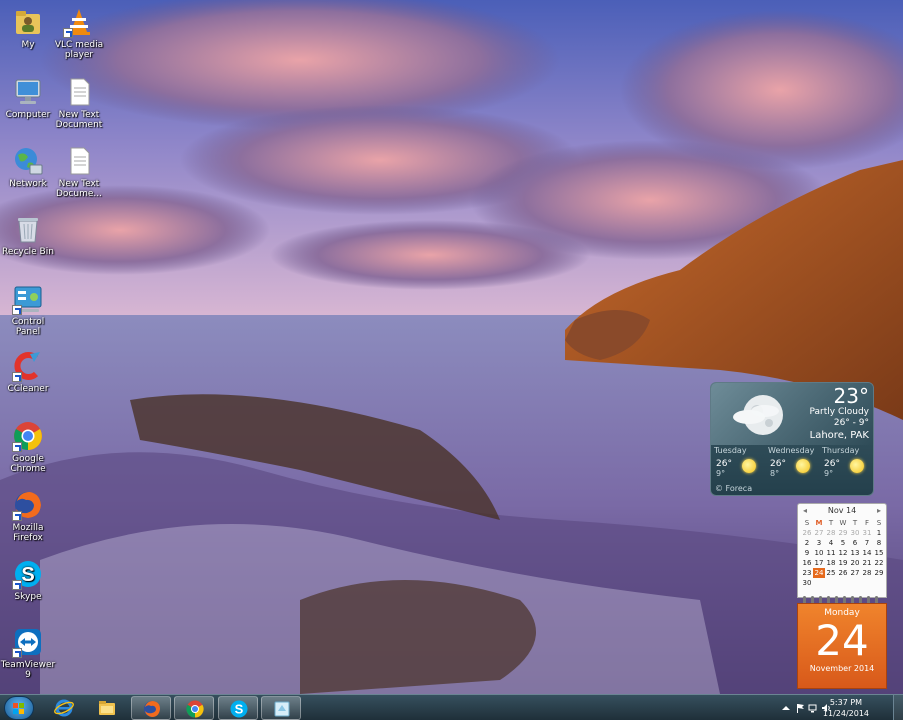 The height and width of the screenshot is (720, 903). What do you see at coordinates (819, 563) in the screenshot?
I see `calendar-day-cell: 17` at bounding box center [819, 563].